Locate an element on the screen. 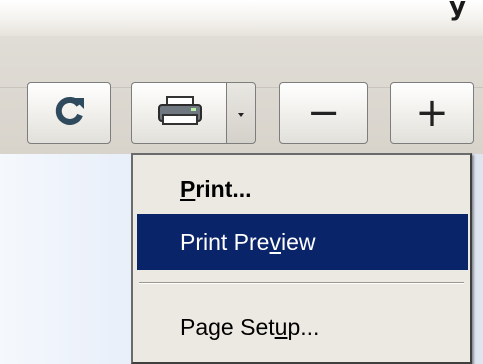  plus-icon: + is located at coordinates (432, 113).